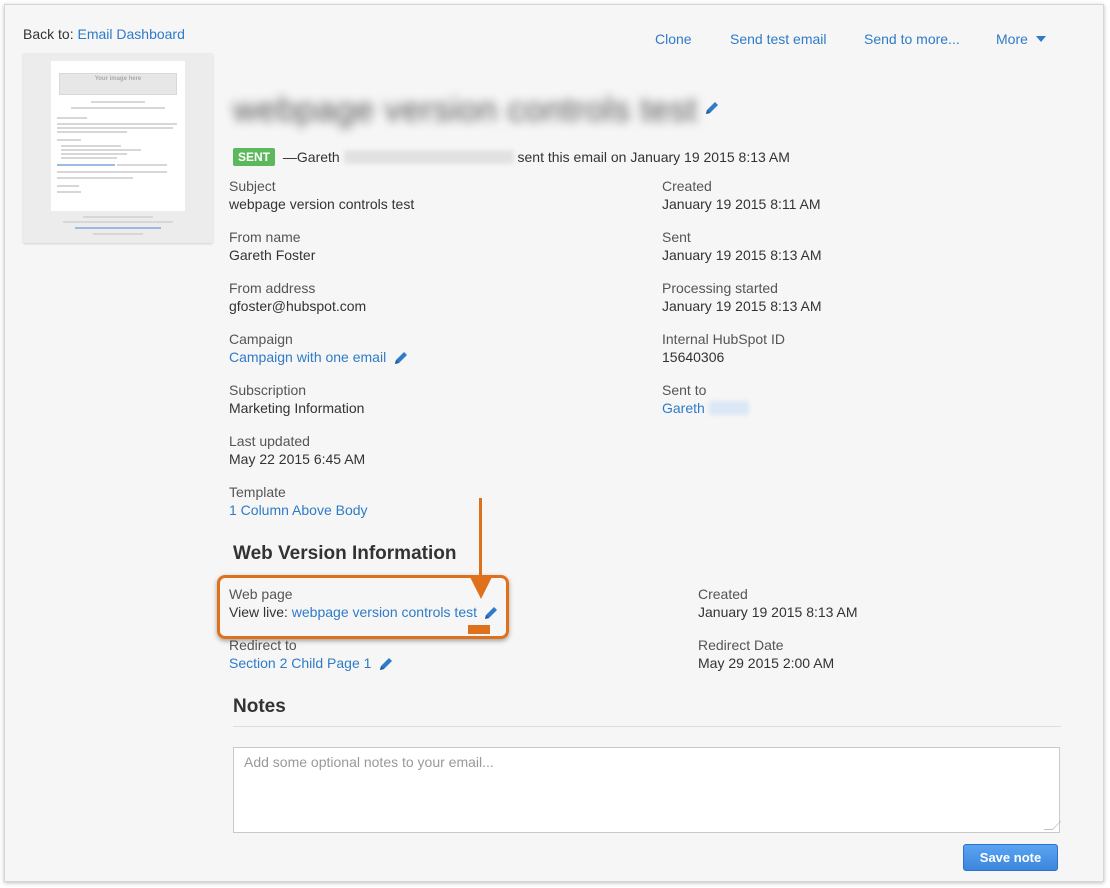 This screenshot has height=888, width=1110. Describe the element at coordinates (1012, 39) in the screenshot. I see `more-label: More` at that location.